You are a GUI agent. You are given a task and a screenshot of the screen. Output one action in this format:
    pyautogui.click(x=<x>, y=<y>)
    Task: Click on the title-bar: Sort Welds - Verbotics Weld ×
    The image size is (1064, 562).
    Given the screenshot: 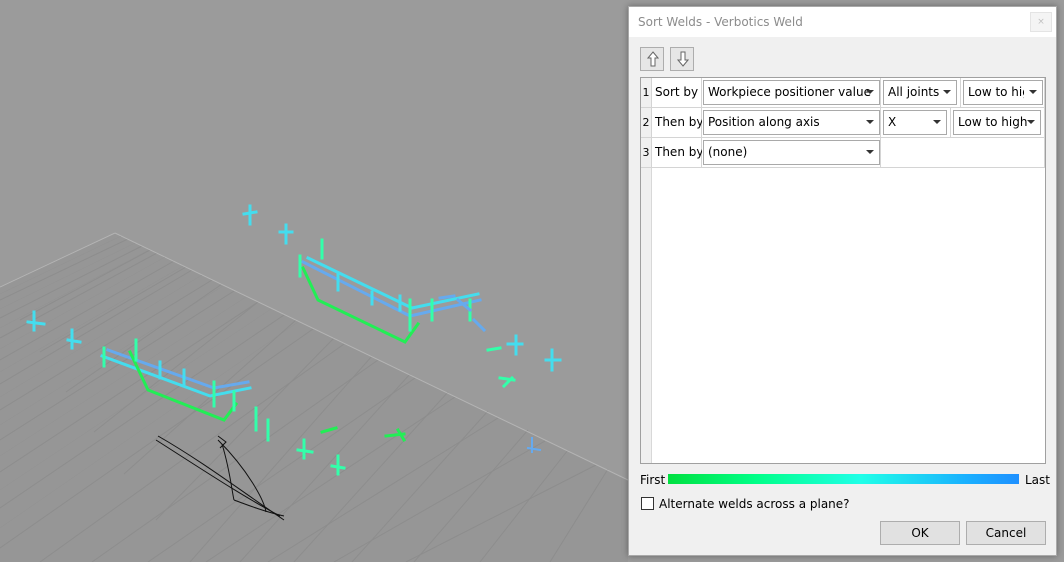 What is the action you would take?
    pyautogui.click(x=842, y=22)
    